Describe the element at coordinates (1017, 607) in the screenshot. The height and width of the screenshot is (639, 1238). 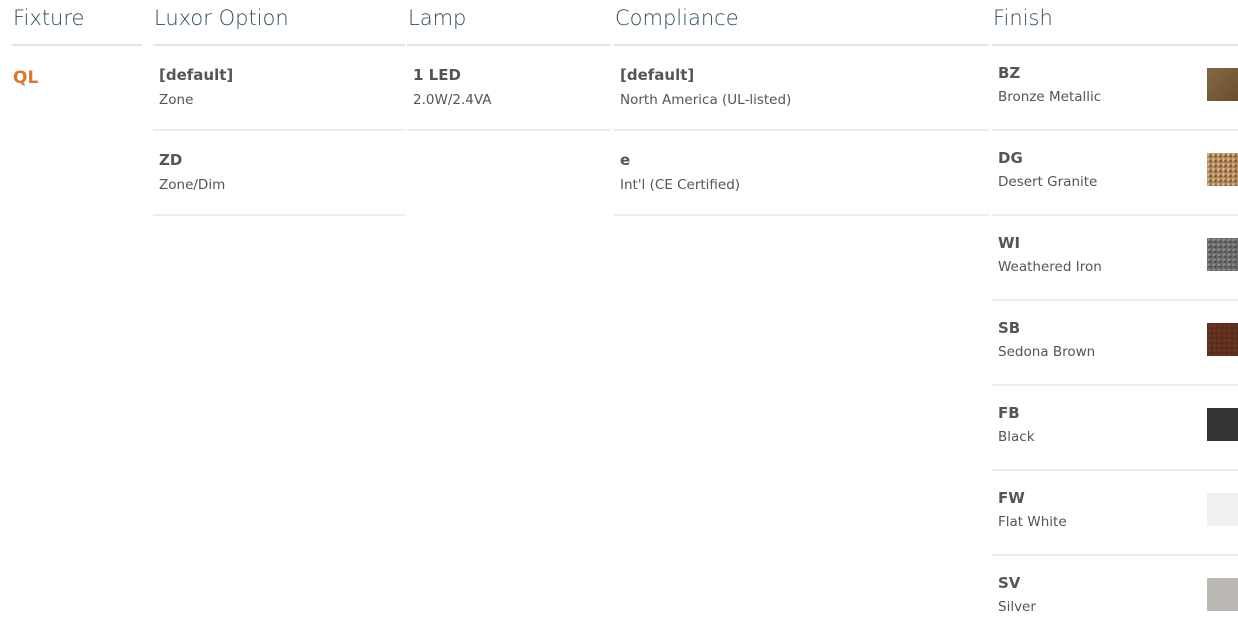
I see `option-description: Silver` at that location.